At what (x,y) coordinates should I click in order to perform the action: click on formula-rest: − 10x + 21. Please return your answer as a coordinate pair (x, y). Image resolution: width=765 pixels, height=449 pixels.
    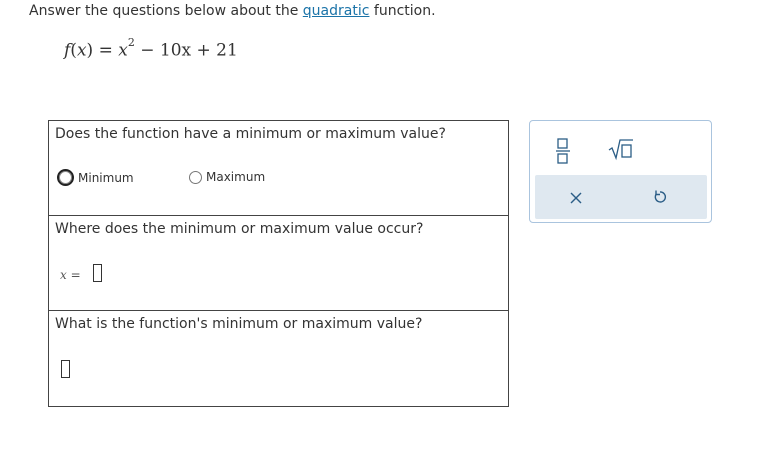
    Looking at the image, I should click on (186, 50).